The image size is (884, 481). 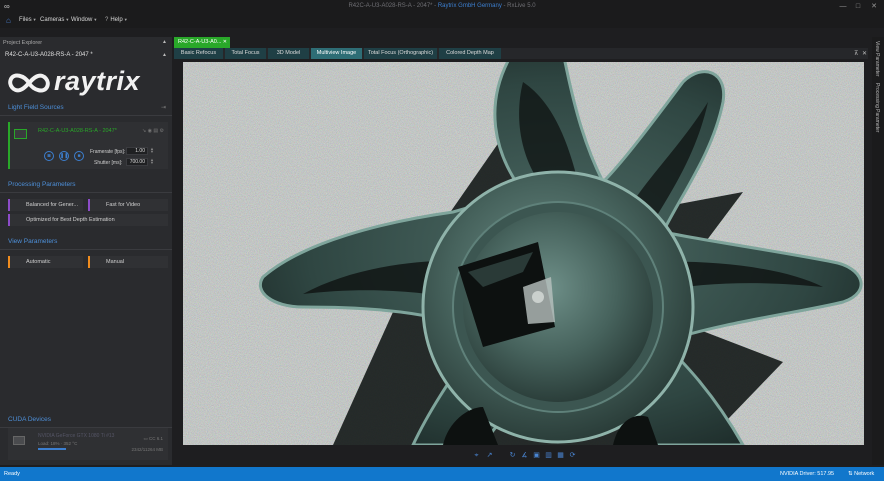 I want to click on gpu-name: NVIDIA GeForce GTX 1080 Ti #13, so click(x=76, y=436).